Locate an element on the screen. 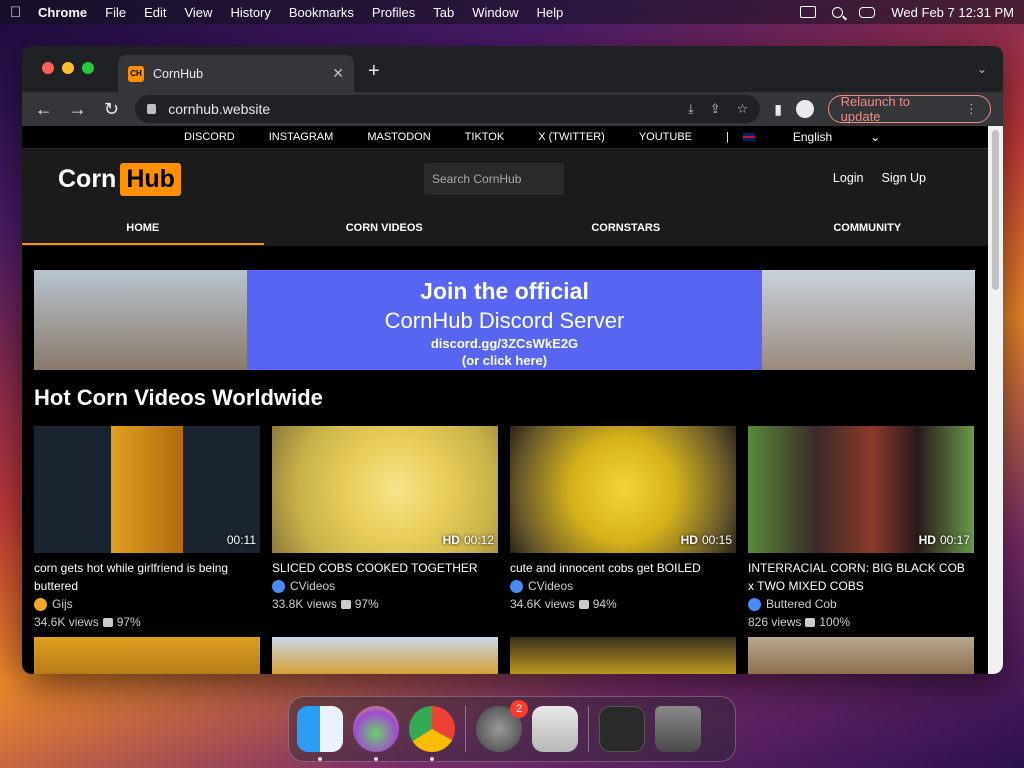 This screenshot has width=1024, height=768. banner-photo-left is located at coordinates (140, 320).